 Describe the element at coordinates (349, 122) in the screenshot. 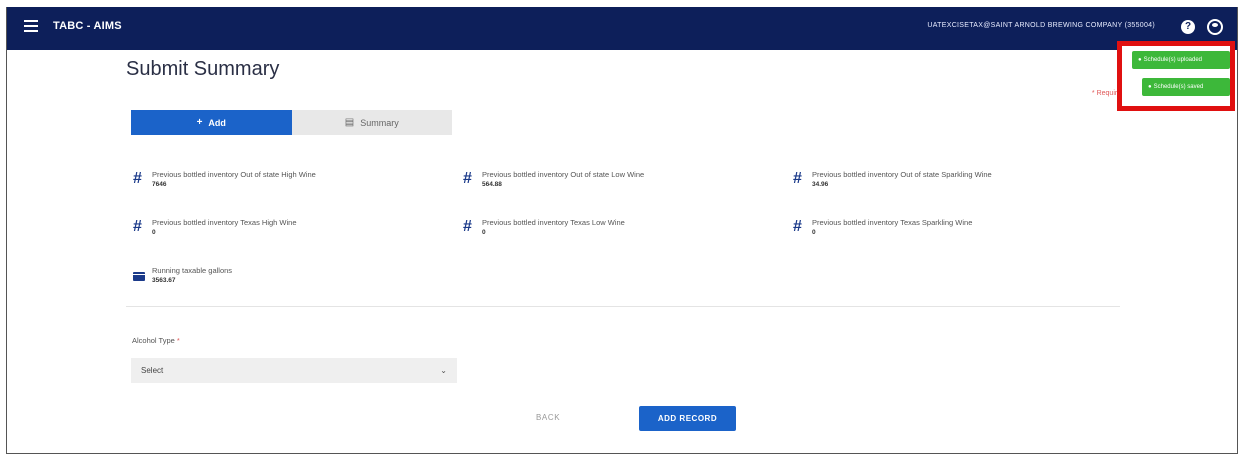

I see `list-icon: ▤` at that location.